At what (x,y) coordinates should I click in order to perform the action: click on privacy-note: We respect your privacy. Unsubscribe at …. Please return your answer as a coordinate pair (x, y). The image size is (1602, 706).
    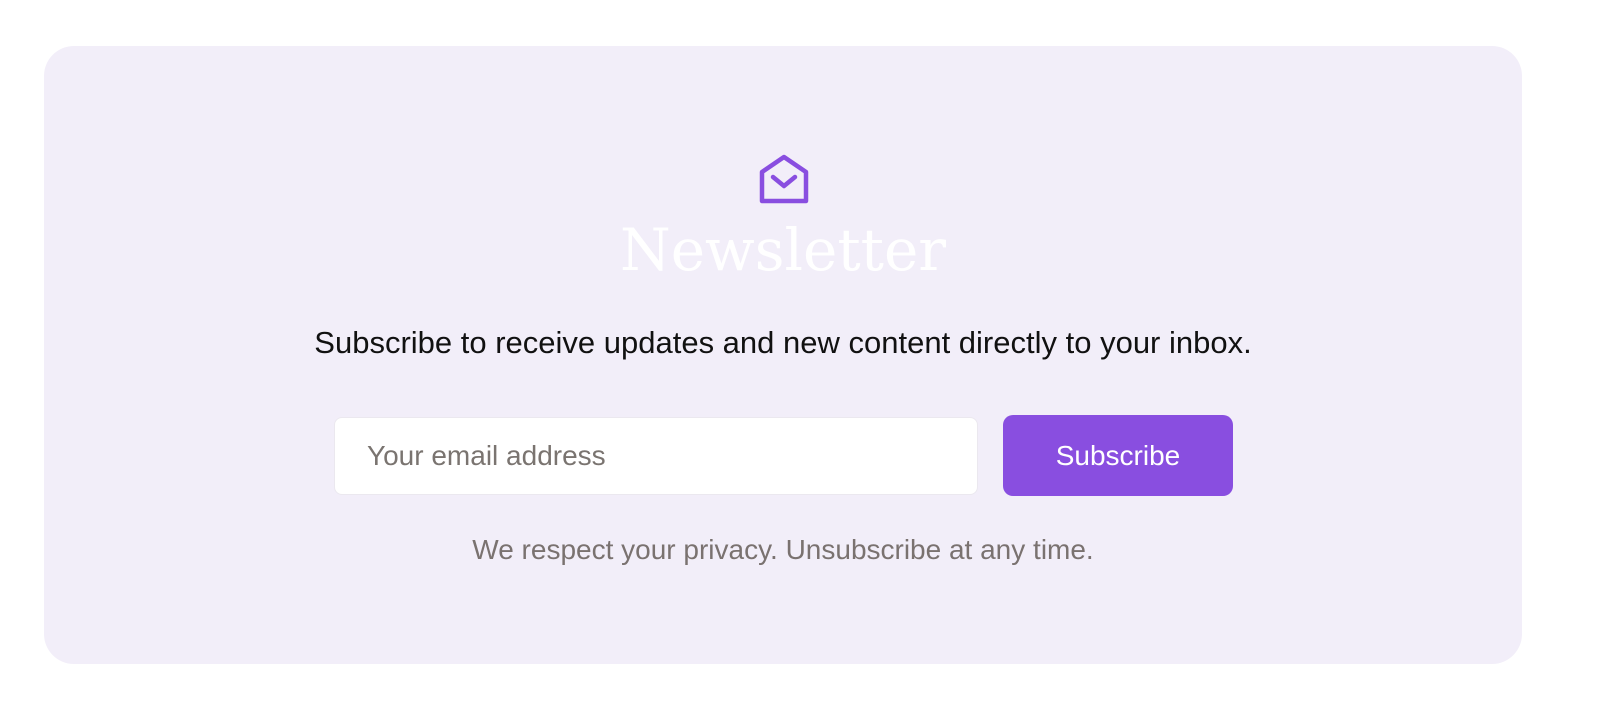
    Looking at the image, I should click on (783, 549).